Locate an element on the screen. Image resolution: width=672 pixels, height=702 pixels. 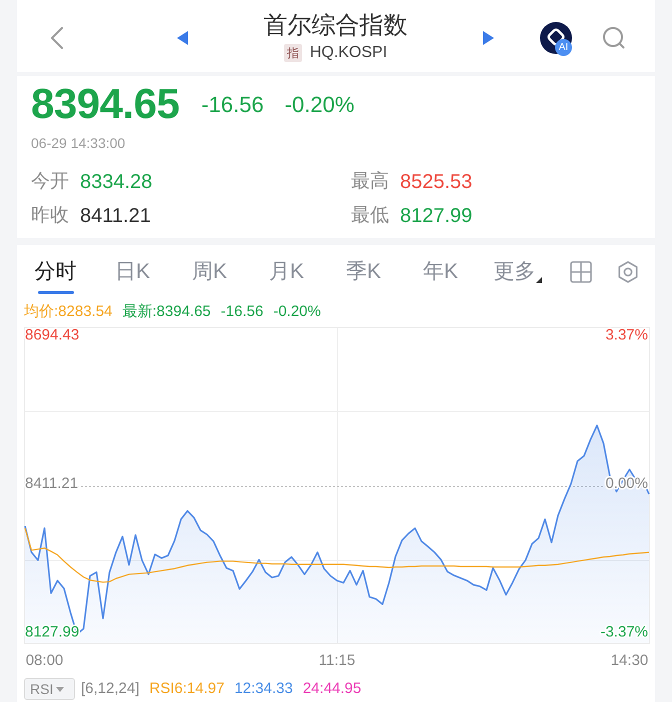
legend-value: 均价:8283.54 is located at coordinates (68, 312).